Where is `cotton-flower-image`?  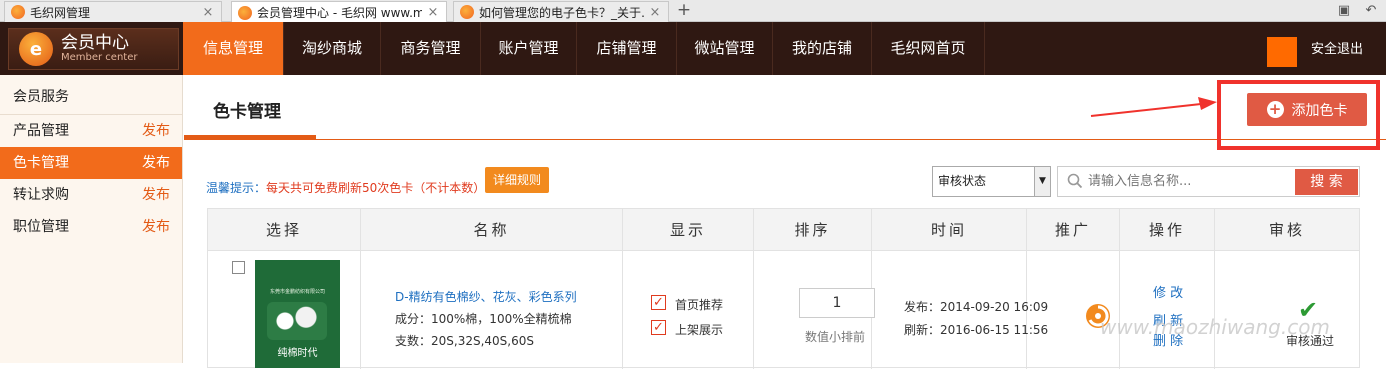
cotton-flower-image is located at coordinates (297, 321).